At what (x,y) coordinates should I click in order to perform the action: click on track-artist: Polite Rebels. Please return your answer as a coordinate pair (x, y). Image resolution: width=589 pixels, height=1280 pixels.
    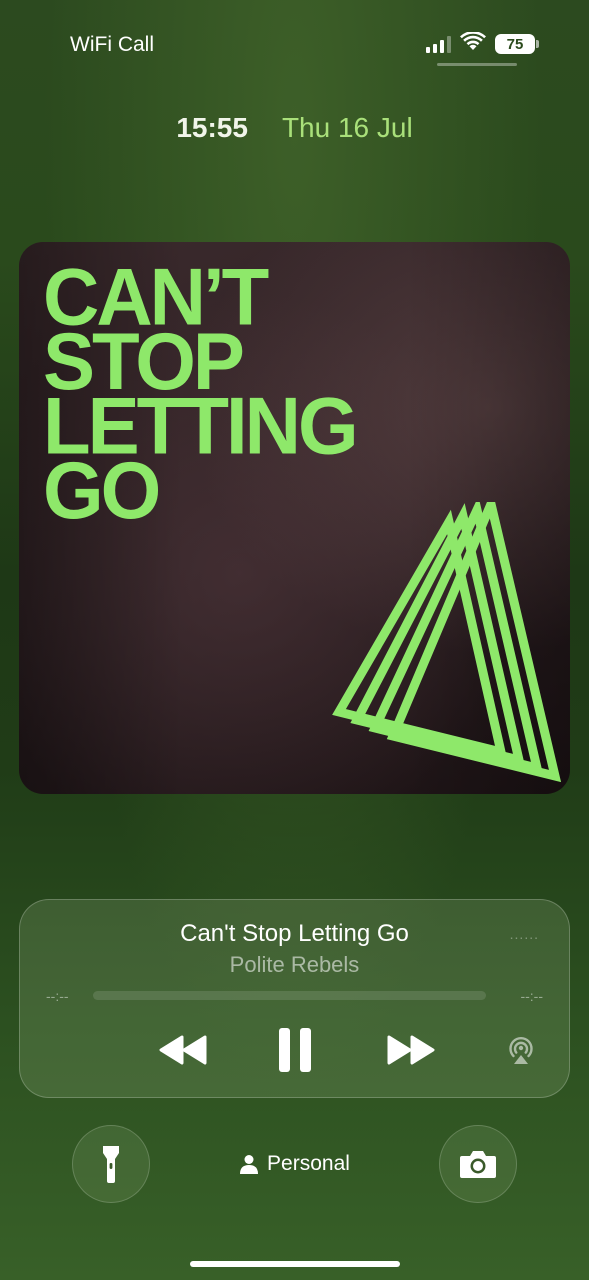
    Looking at the image, I should click on (294, 965).